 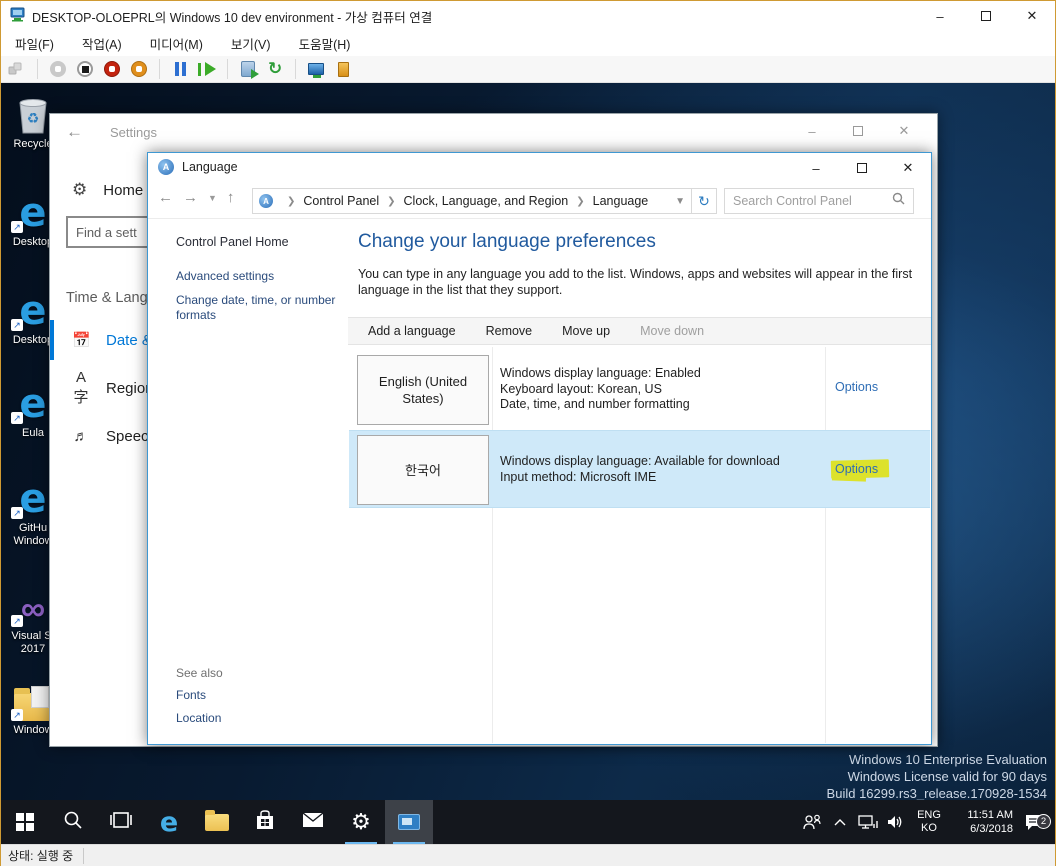 What do you see at coordinates (704, 201) in the screenshot?
I see `refresh-icon: ↻` at bounding box center [704, 201].